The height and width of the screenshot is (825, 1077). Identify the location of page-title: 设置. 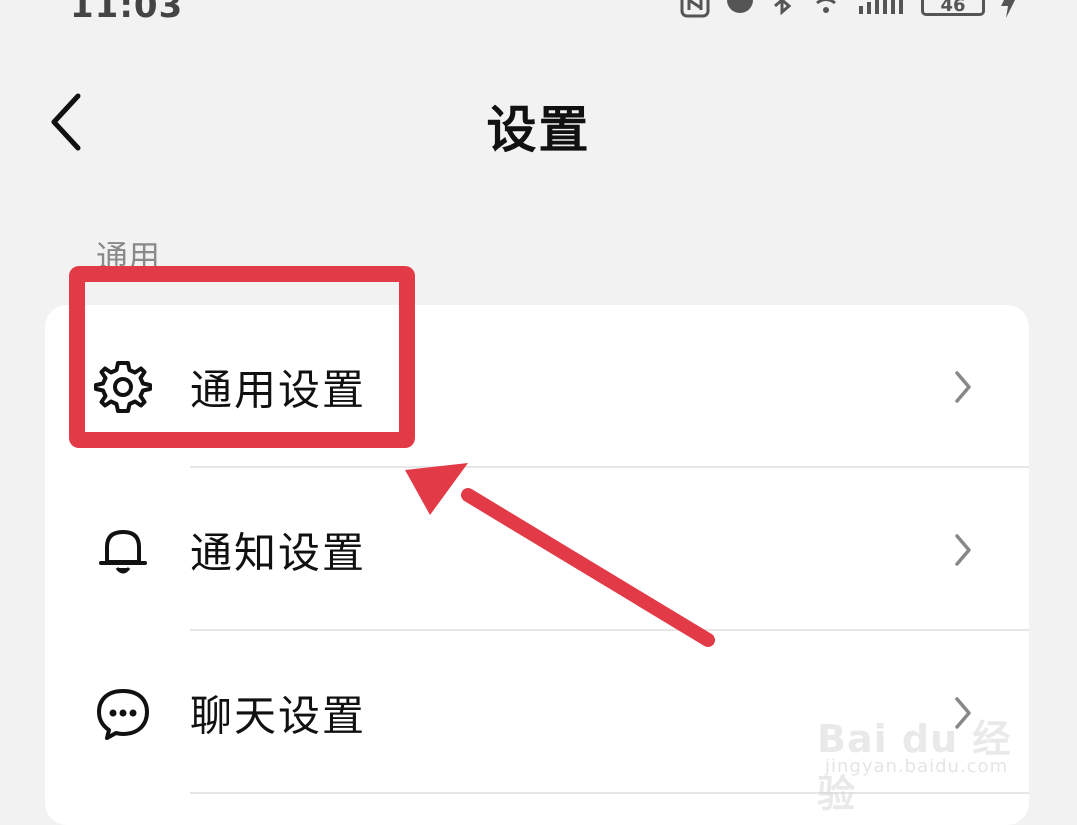
(538, 130).